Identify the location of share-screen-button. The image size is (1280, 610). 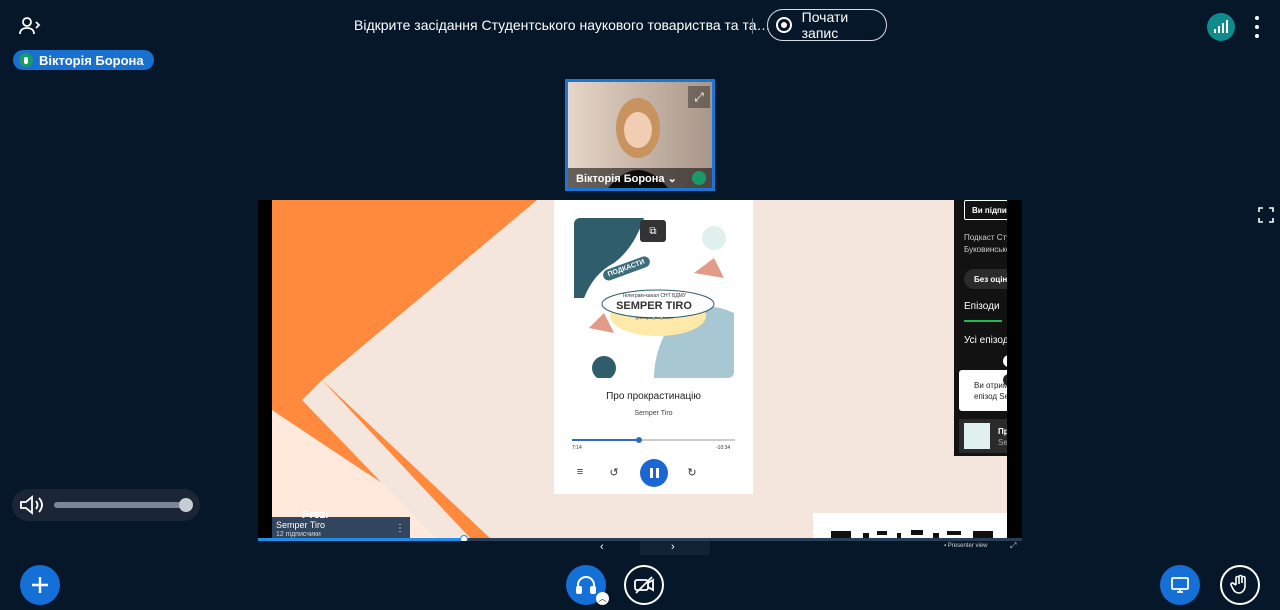
(1180, 585).